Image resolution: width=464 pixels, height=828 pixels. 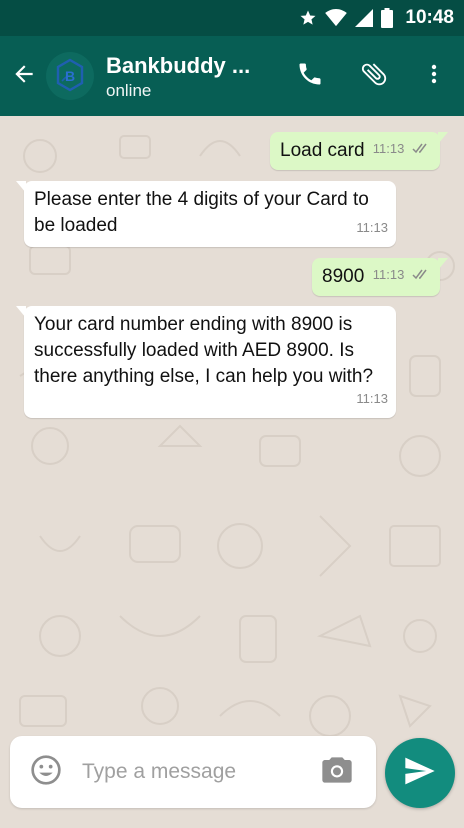 I want to click on phone-icon, so click(x=310, y=76).